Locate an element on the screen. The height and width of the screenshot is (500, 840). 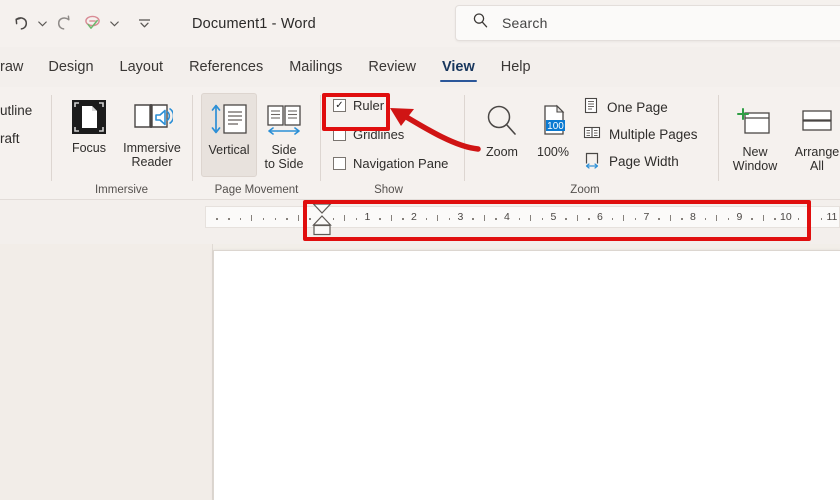
immersive-reader-icon is located at coordinates (152, 116).